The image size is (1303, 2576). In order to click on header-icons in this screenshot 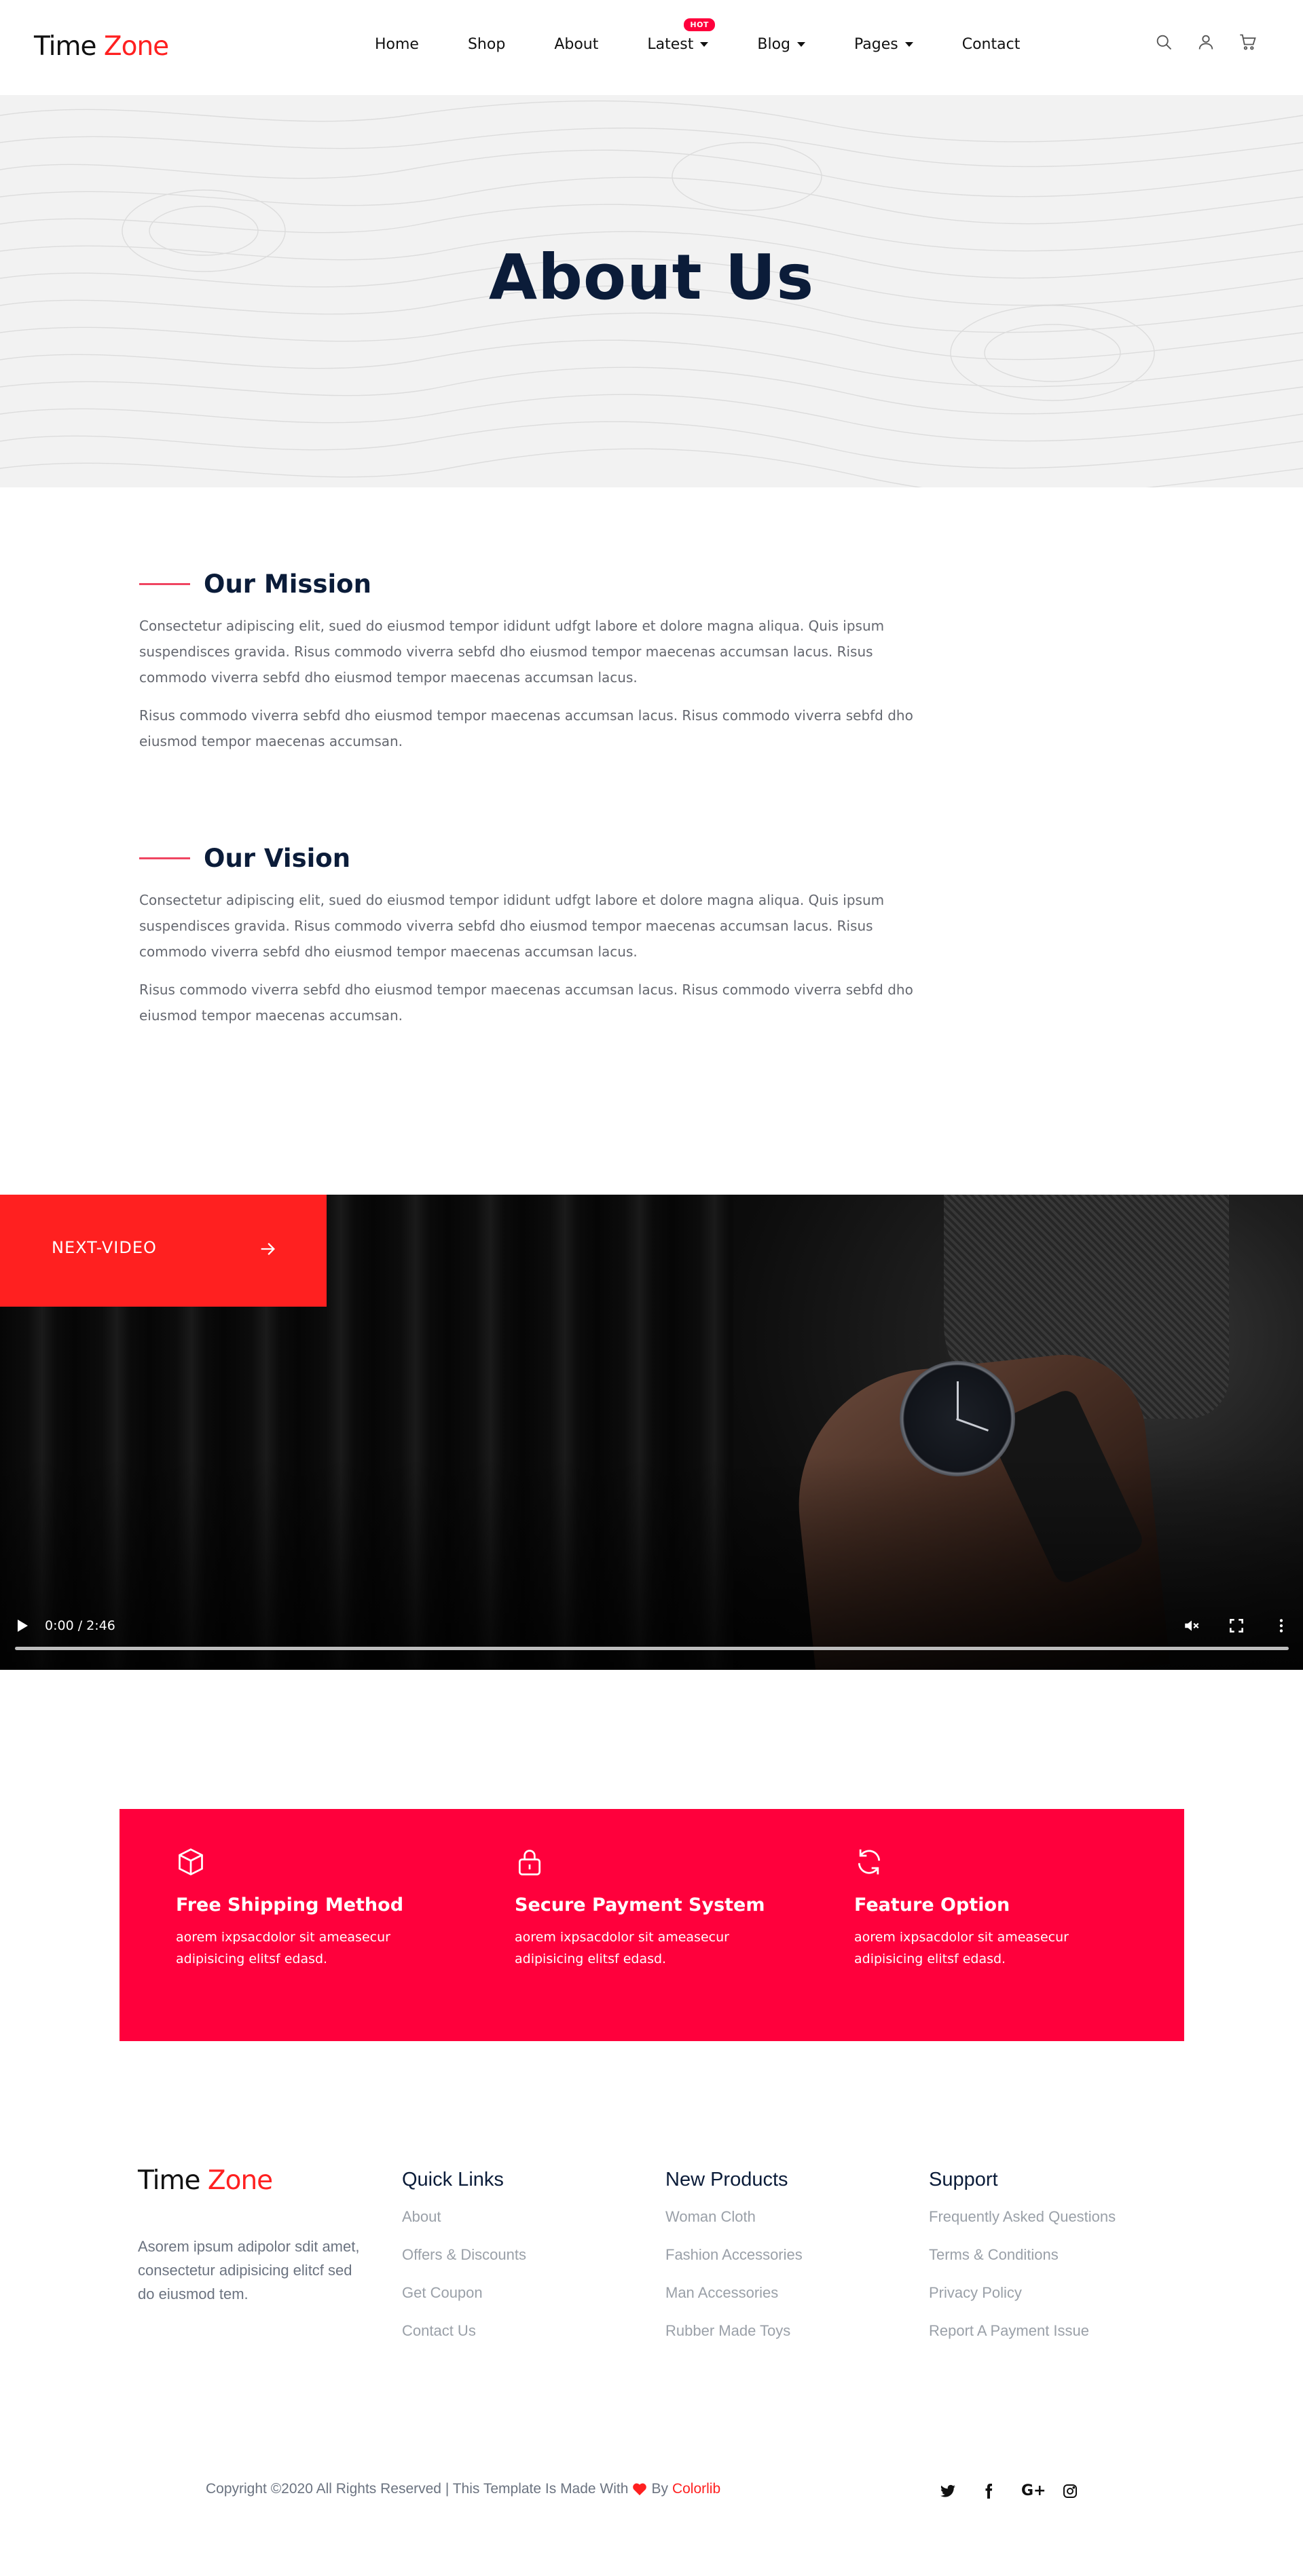, I will do `click(1206, 43)`.